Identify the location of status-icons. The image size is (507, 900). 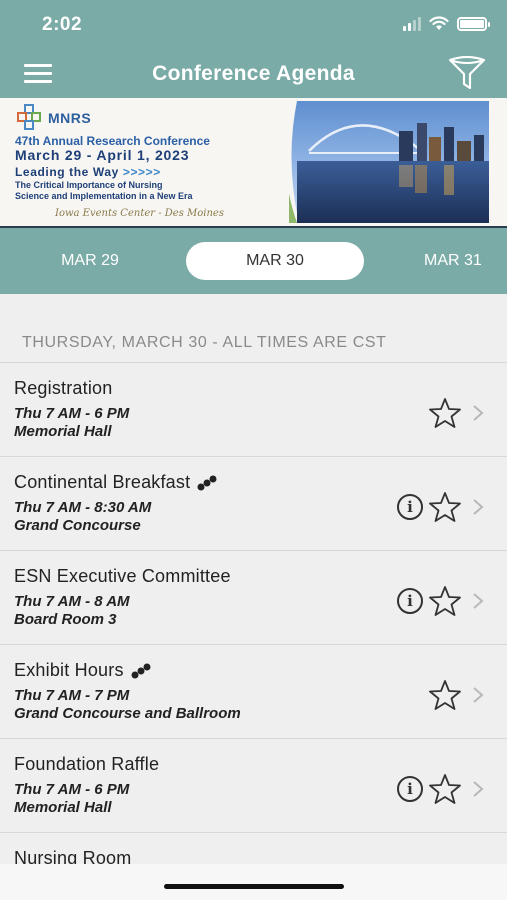
(446, 23).